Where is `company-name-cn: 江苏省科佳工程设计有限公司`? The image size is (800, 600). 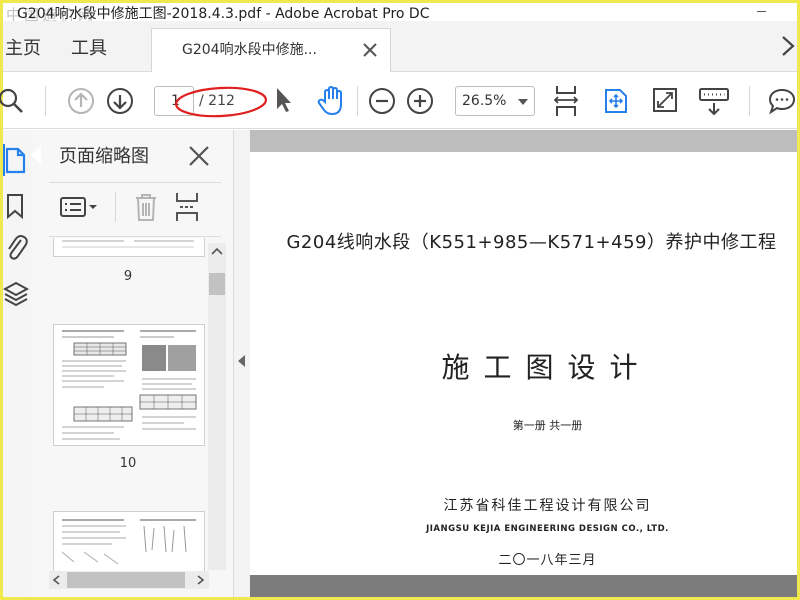 company-name-cn: 江苏省科佳工程设计有限公司 is located at coordinates (547, 506).